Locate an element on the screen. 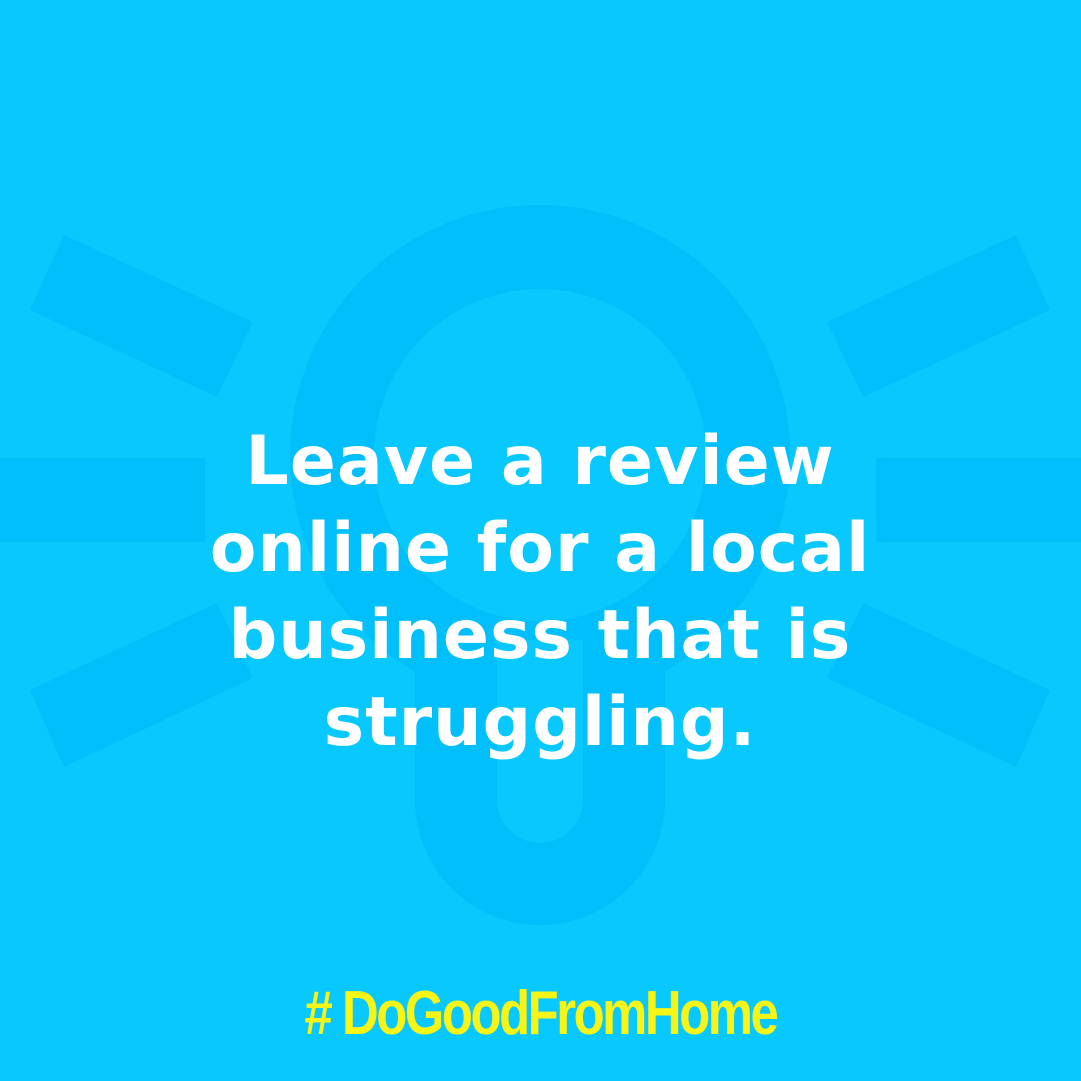 The image size is (1081, 1081). message-line: online for a local is located at coordinates (540, 548).